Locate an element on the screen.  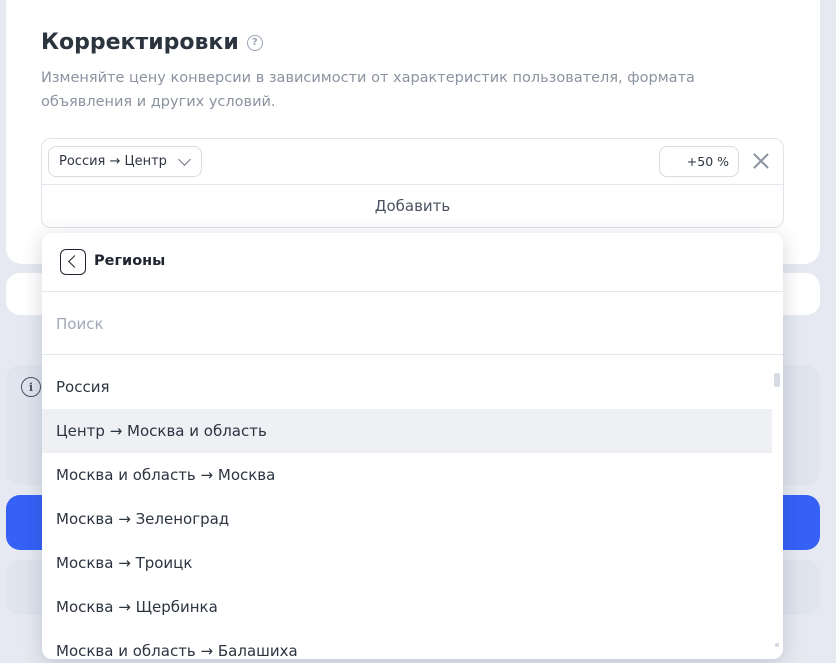
page-title: Корректировки ? is located at coordinates (152, 42).